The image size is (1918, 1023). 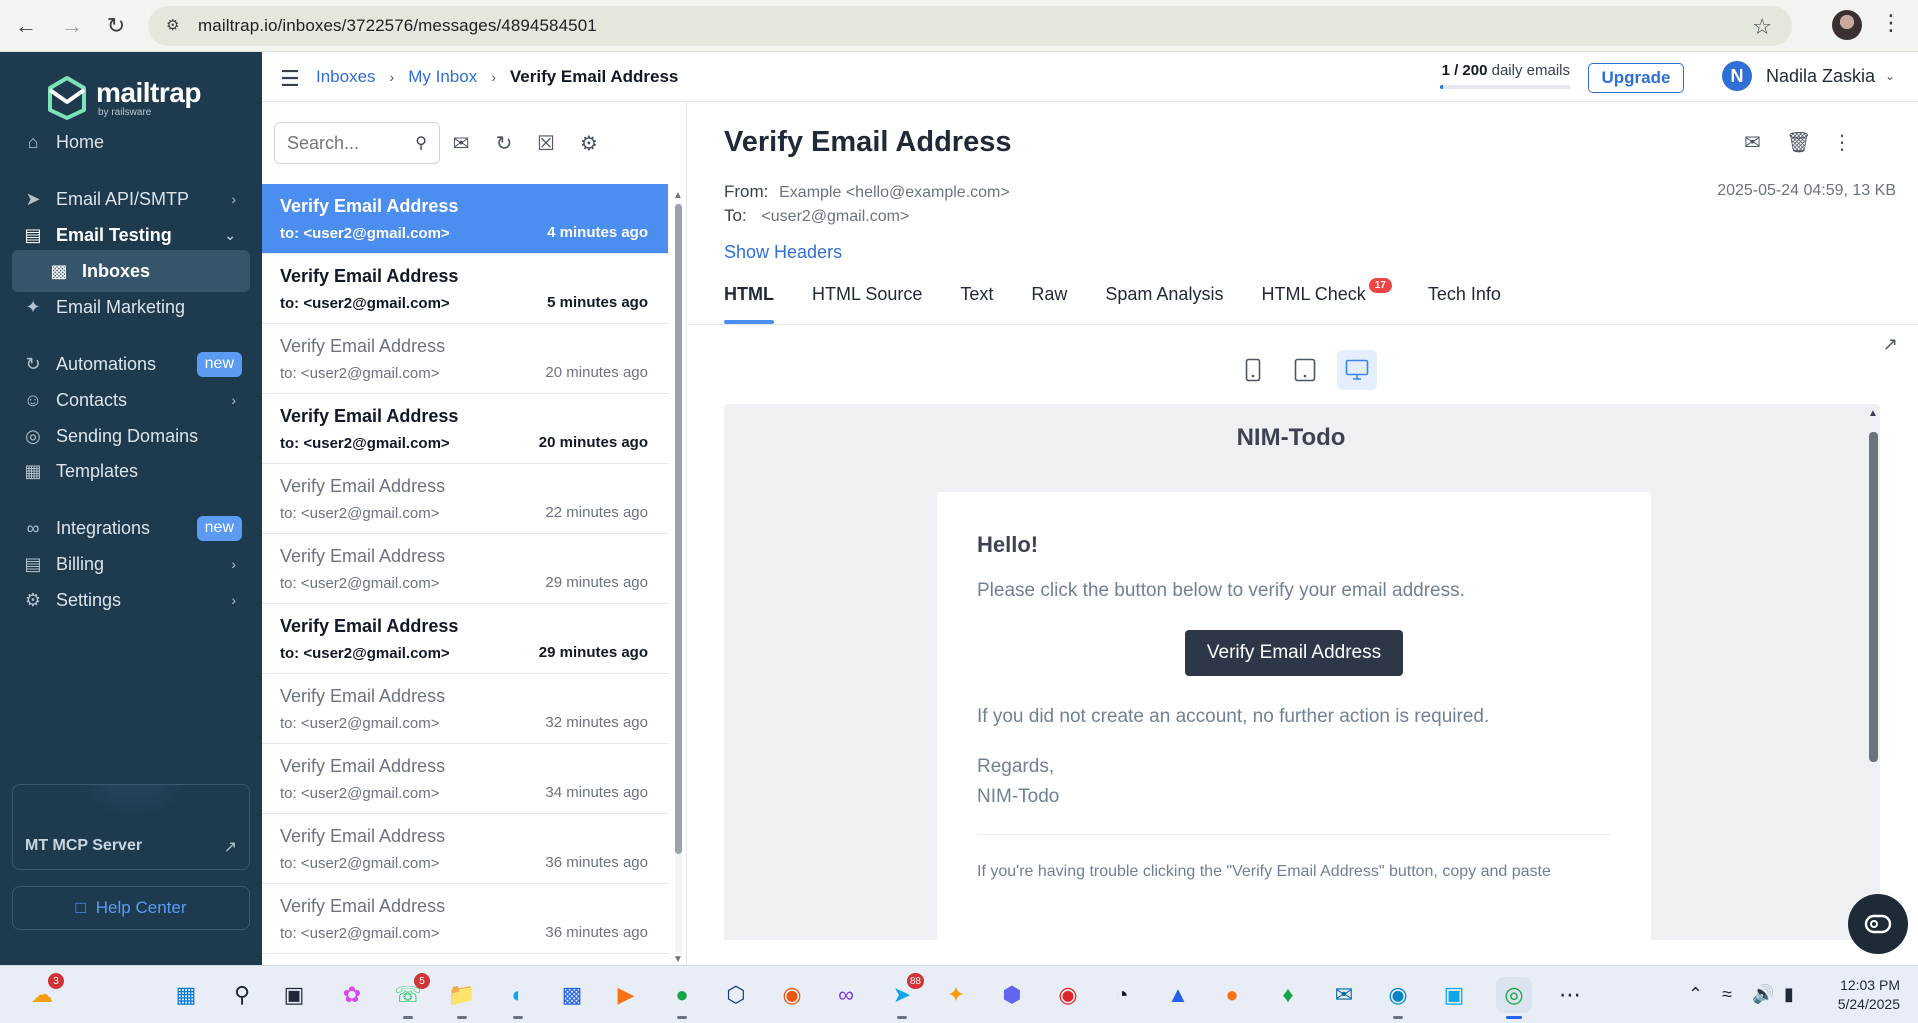 I want to click on breadcrumb-inboxes: Inboxes, so click(x=346, y=77).